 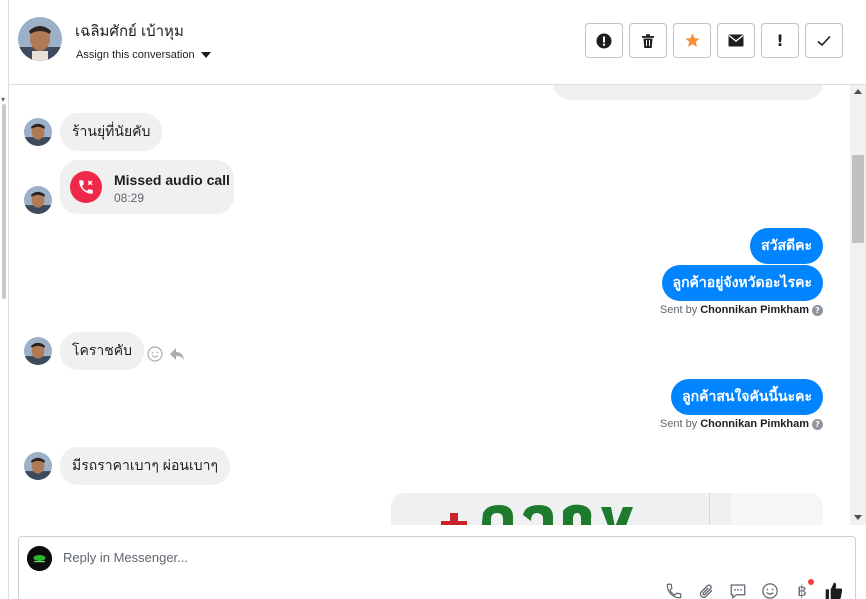 What do you see at coordinates (770, 590) in the screenshot?
I see `emoji-icon` at bounding box center [770, 590].